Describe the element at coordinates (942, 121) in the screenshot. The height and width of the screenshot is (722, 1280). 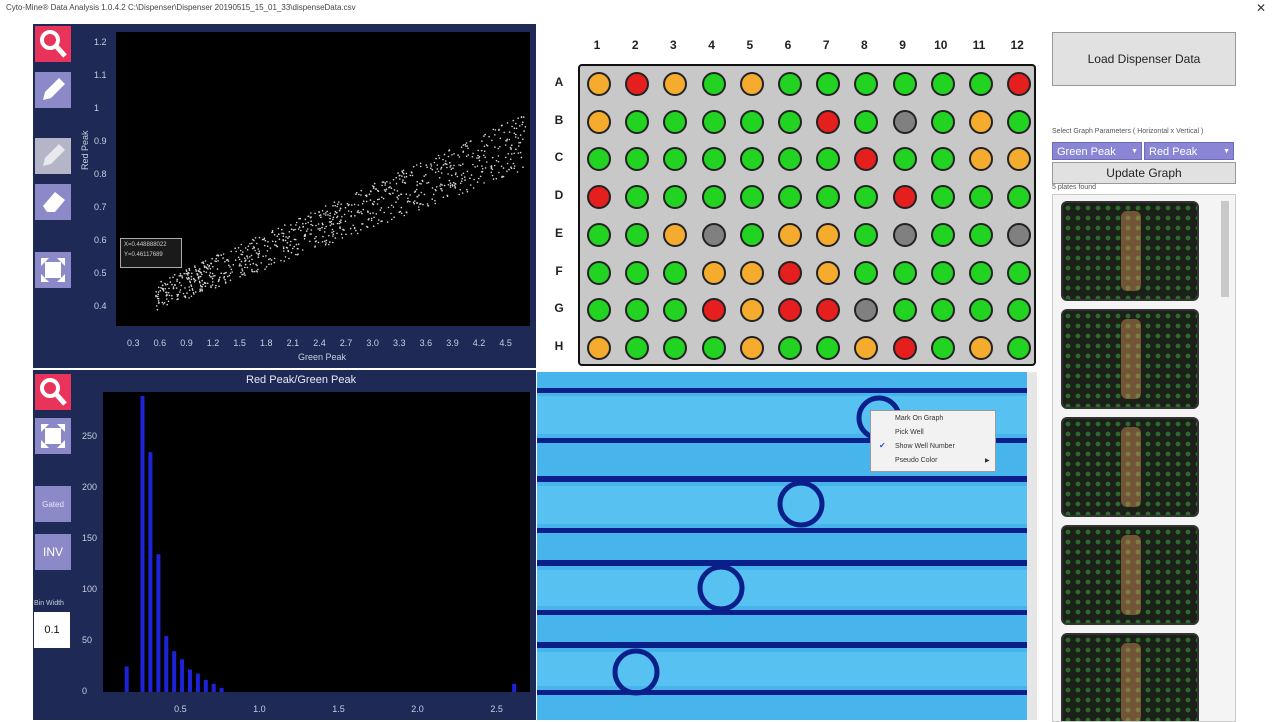
I see `well-B10` at that location.